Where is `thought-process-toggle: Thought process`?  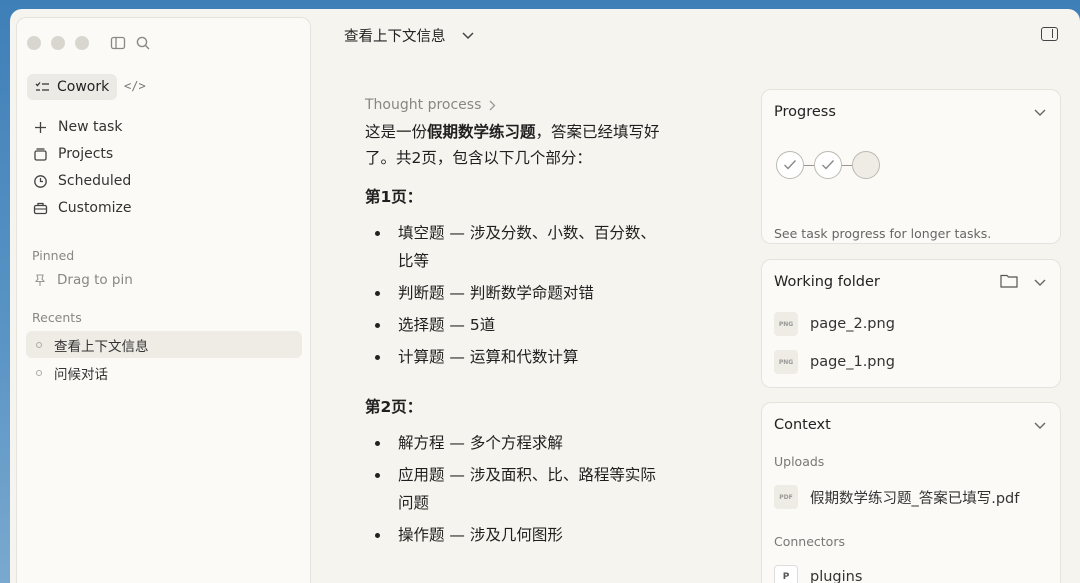 thought-process-toggle: Thought process is located at coordinates (515, 105).